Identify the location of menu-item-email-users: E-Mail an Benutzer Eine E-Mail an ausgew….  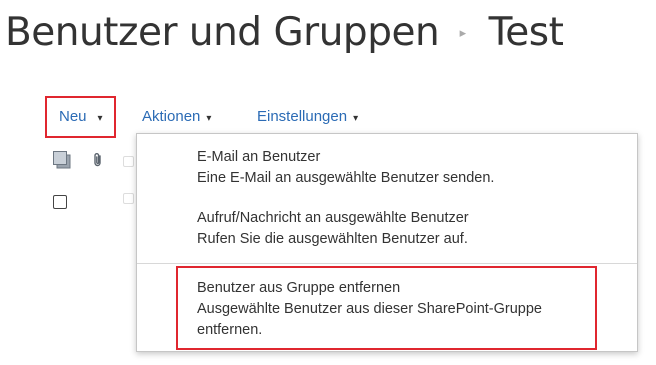
(387, 168).